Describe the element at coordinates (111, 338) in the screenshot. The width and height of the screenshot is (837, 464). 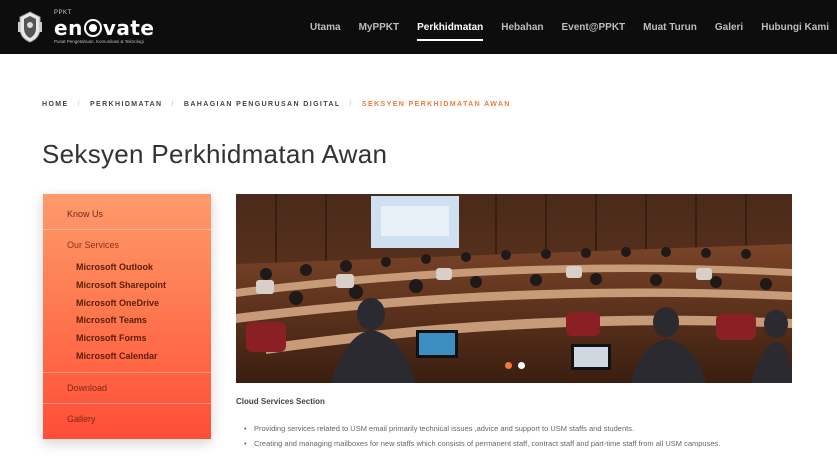
I see `sidebar-subitem-forms: Microsoft Forms` at that location.